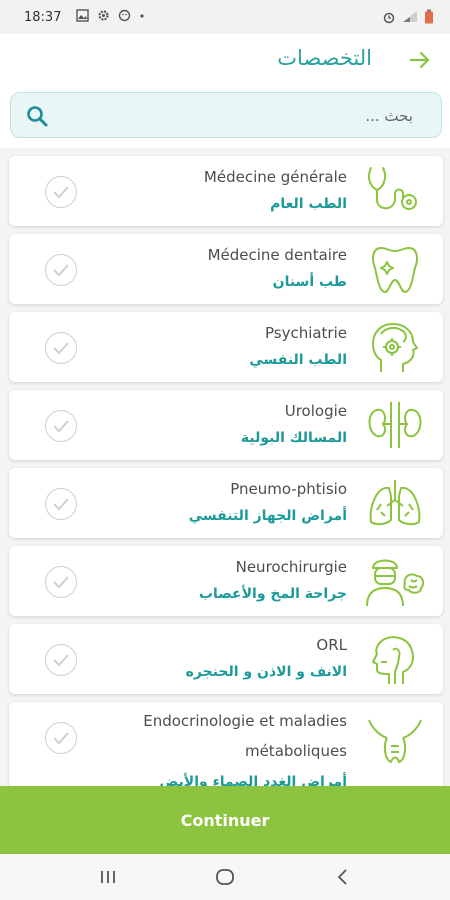 This screenshot has width=450, height=900. Describe the element at coordinates (226, 581) in the screenshot. I see `specialty-card-neurosurgery: Neurochirurgie جراحة المخ والأعصاب` at that location.